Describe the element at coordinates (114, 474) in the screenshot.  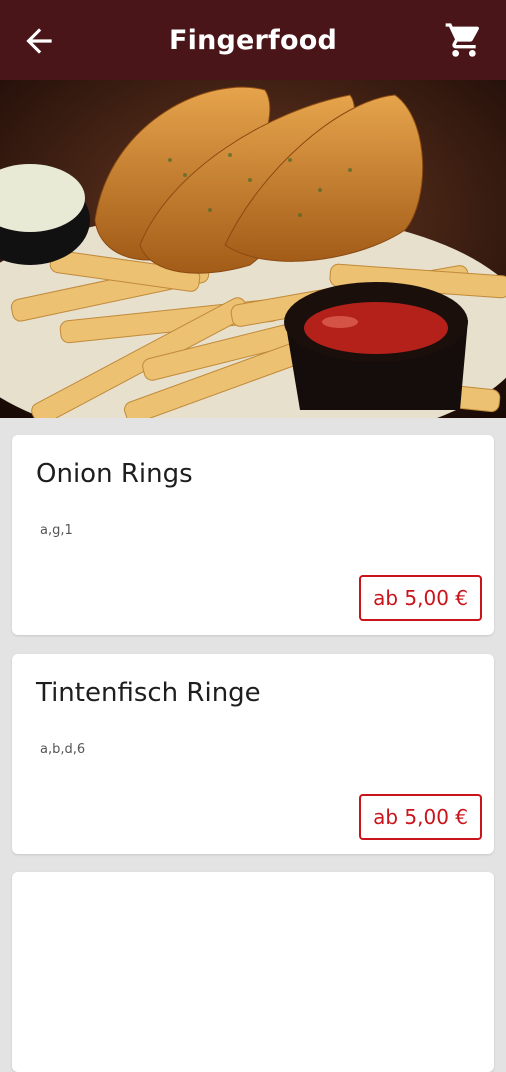
I see `item-name: Onion Rings` at that location.